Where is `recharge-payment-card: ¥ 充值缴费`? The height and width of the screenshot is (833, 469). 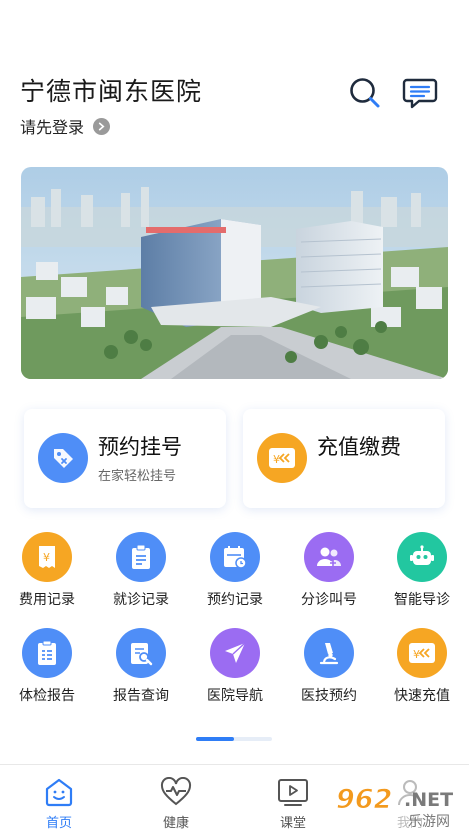 recharge-payment-card: ¥ 充值缴费 is located at coordinates (344, 458).